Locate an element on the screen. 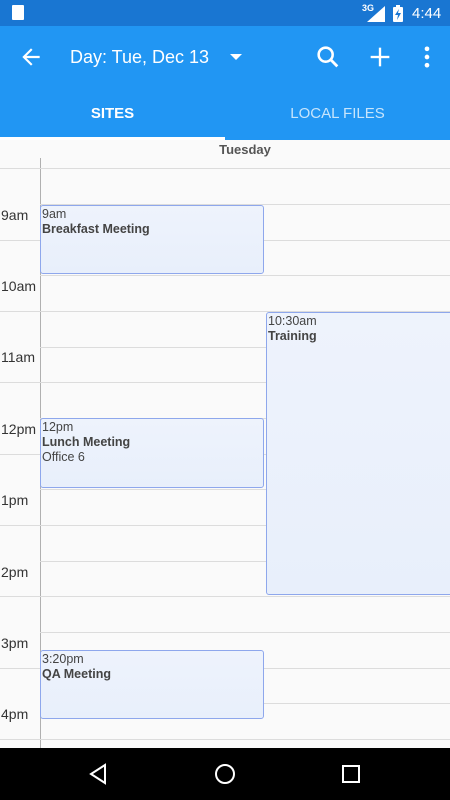 This screenshot has height=800, width=450. clock: 4:44 is located at coordinates (427, 13).